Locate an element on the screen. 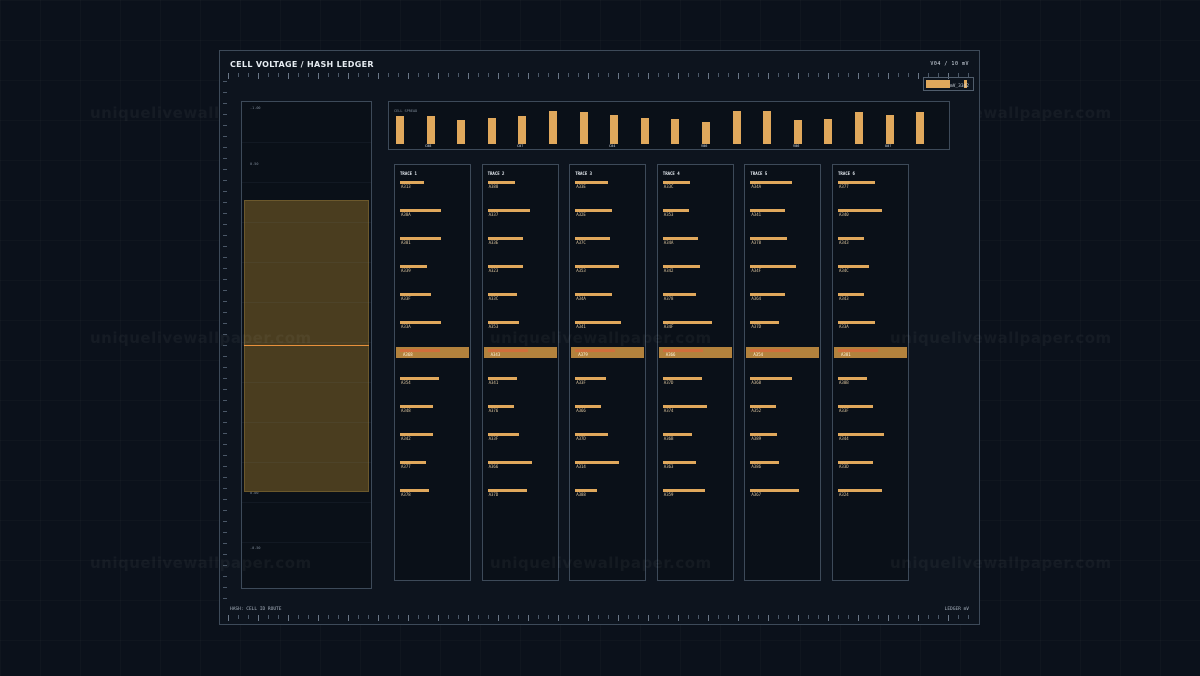 Image resolution: width=1200 pixels, height=676 pixels. ledger-row: A37C is located at coordinates (608, 244).